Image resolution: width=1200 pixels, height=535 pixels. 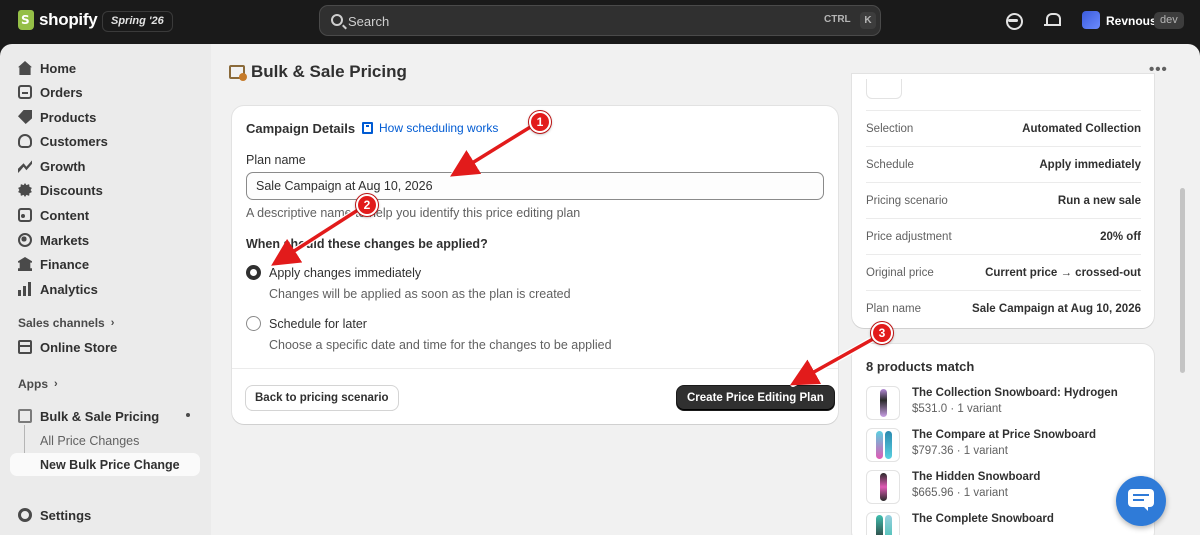 I want to click on sidebar-sub-new-bulk-price-change: New Bulk Price Change, so click(x=105, y=464).